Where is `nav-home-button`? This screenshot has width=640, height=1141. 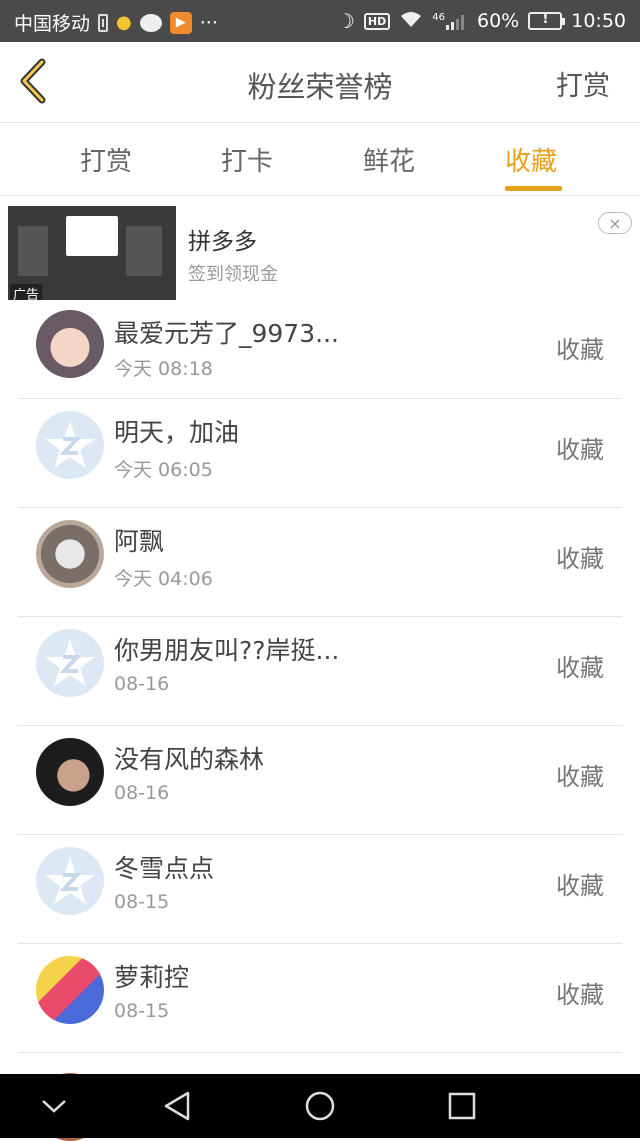 nav-home-button is located at coordinates (320, 1106).